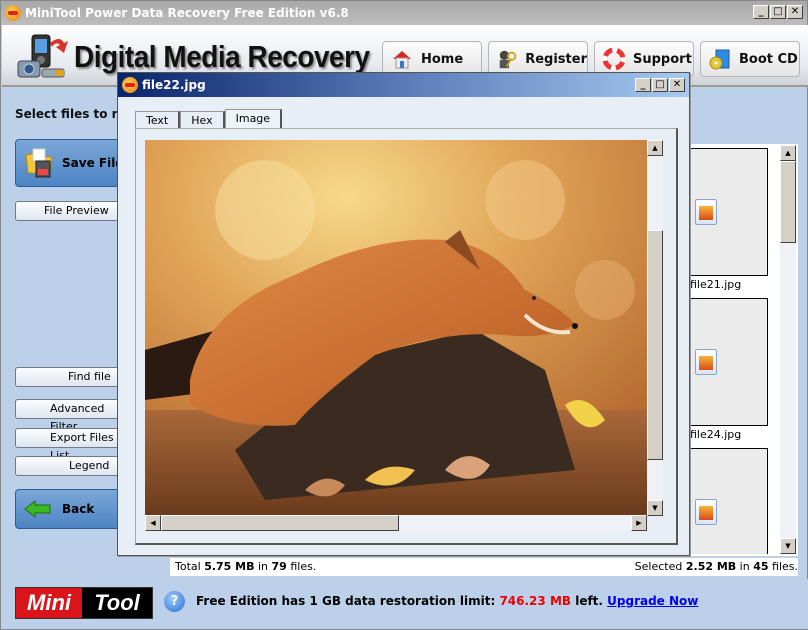 The height and width of the screenshot is (630, 808). I want to click on dialog-title: file22.jpg, so click(174, 85).